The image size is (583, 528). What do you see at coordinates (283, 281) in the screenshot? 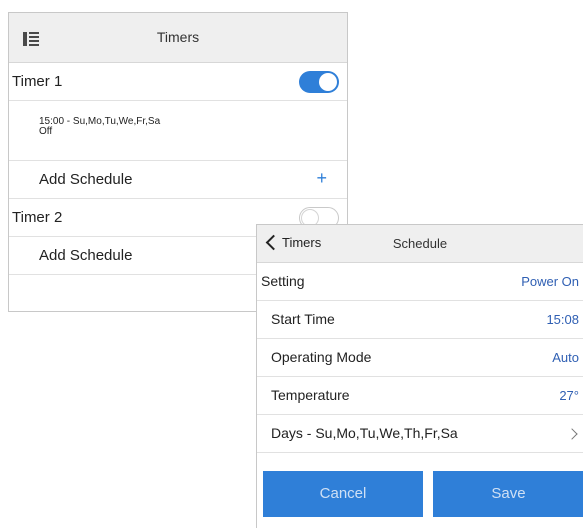
I see `setting-label: Setting` at bounding box center [283, 281].